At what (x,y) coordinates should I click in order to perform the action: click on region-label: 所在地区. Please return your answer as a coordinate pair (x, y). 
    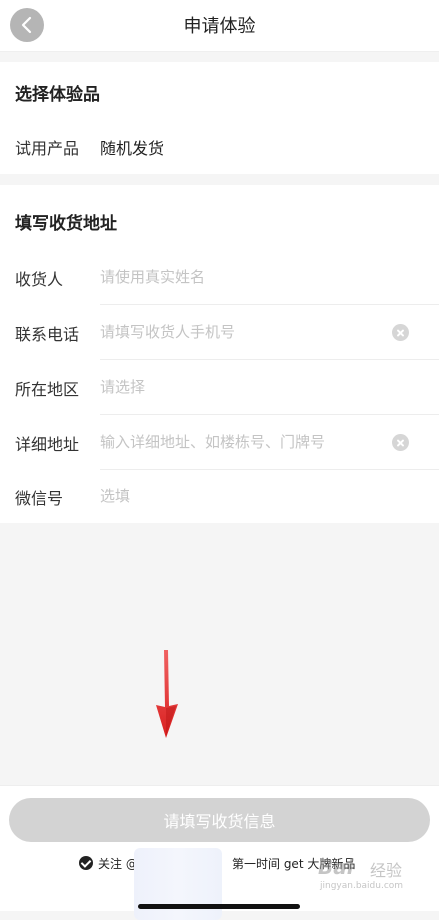
    Looking at the image, I should click on (47, 389).